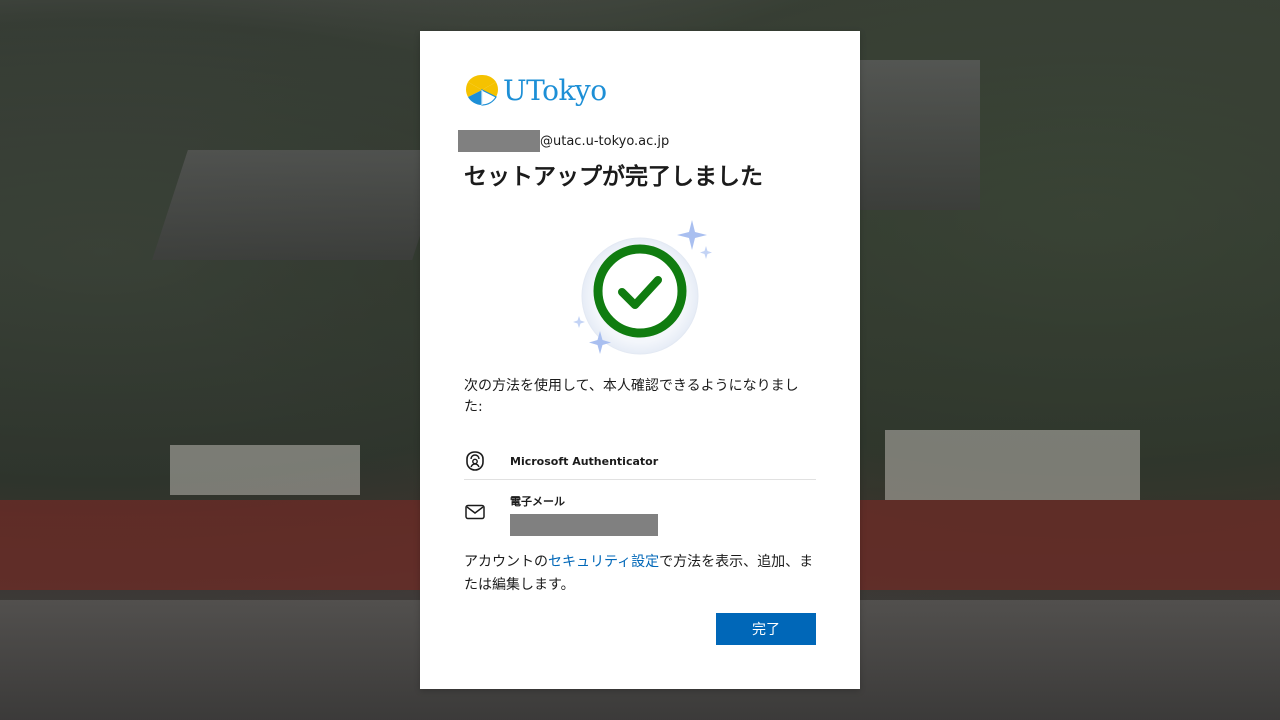 This screenshot has height=720, width=1280. I want to click on method-row-authenticator: Microsoft Authenticator, so click(640, 461).